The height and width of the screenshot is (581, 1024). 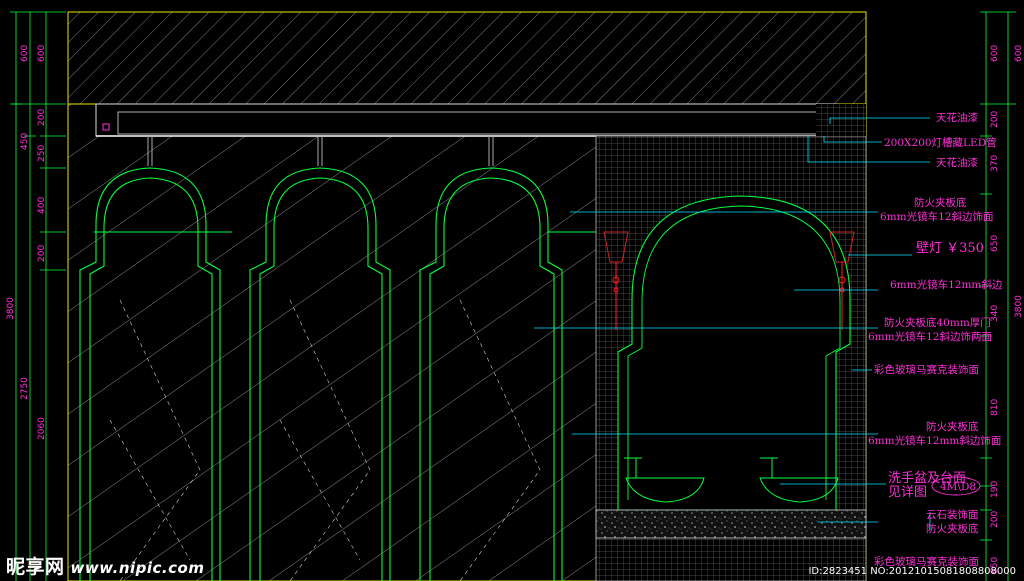 What do you see at coordinates (937, 322) in the screenshot?
I see `ann-door-plywood: 防火夹板底40mm厚门` at bounding box center [937, 322].